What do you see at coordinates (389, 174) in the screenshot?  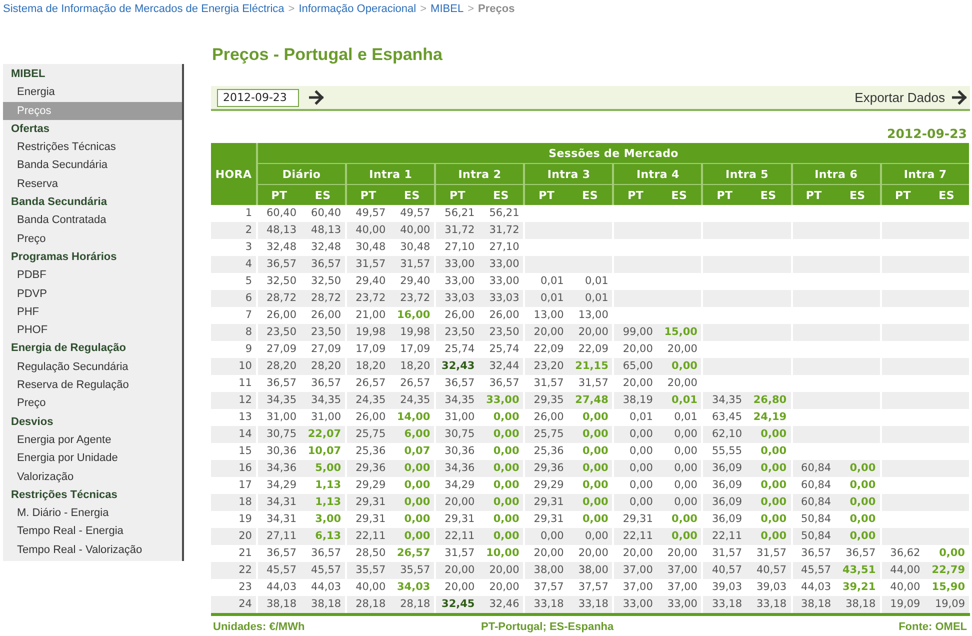 I see `session-header: Intra 1` at bounding box center [389, 174].